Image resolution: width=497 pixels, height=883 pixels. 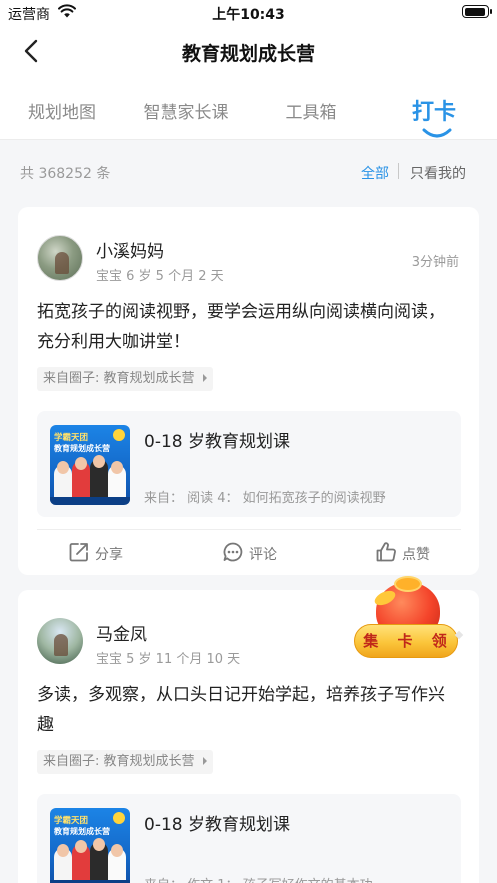 I want to click on user-name: 小溪妈妈, so click(x=130, y=249).